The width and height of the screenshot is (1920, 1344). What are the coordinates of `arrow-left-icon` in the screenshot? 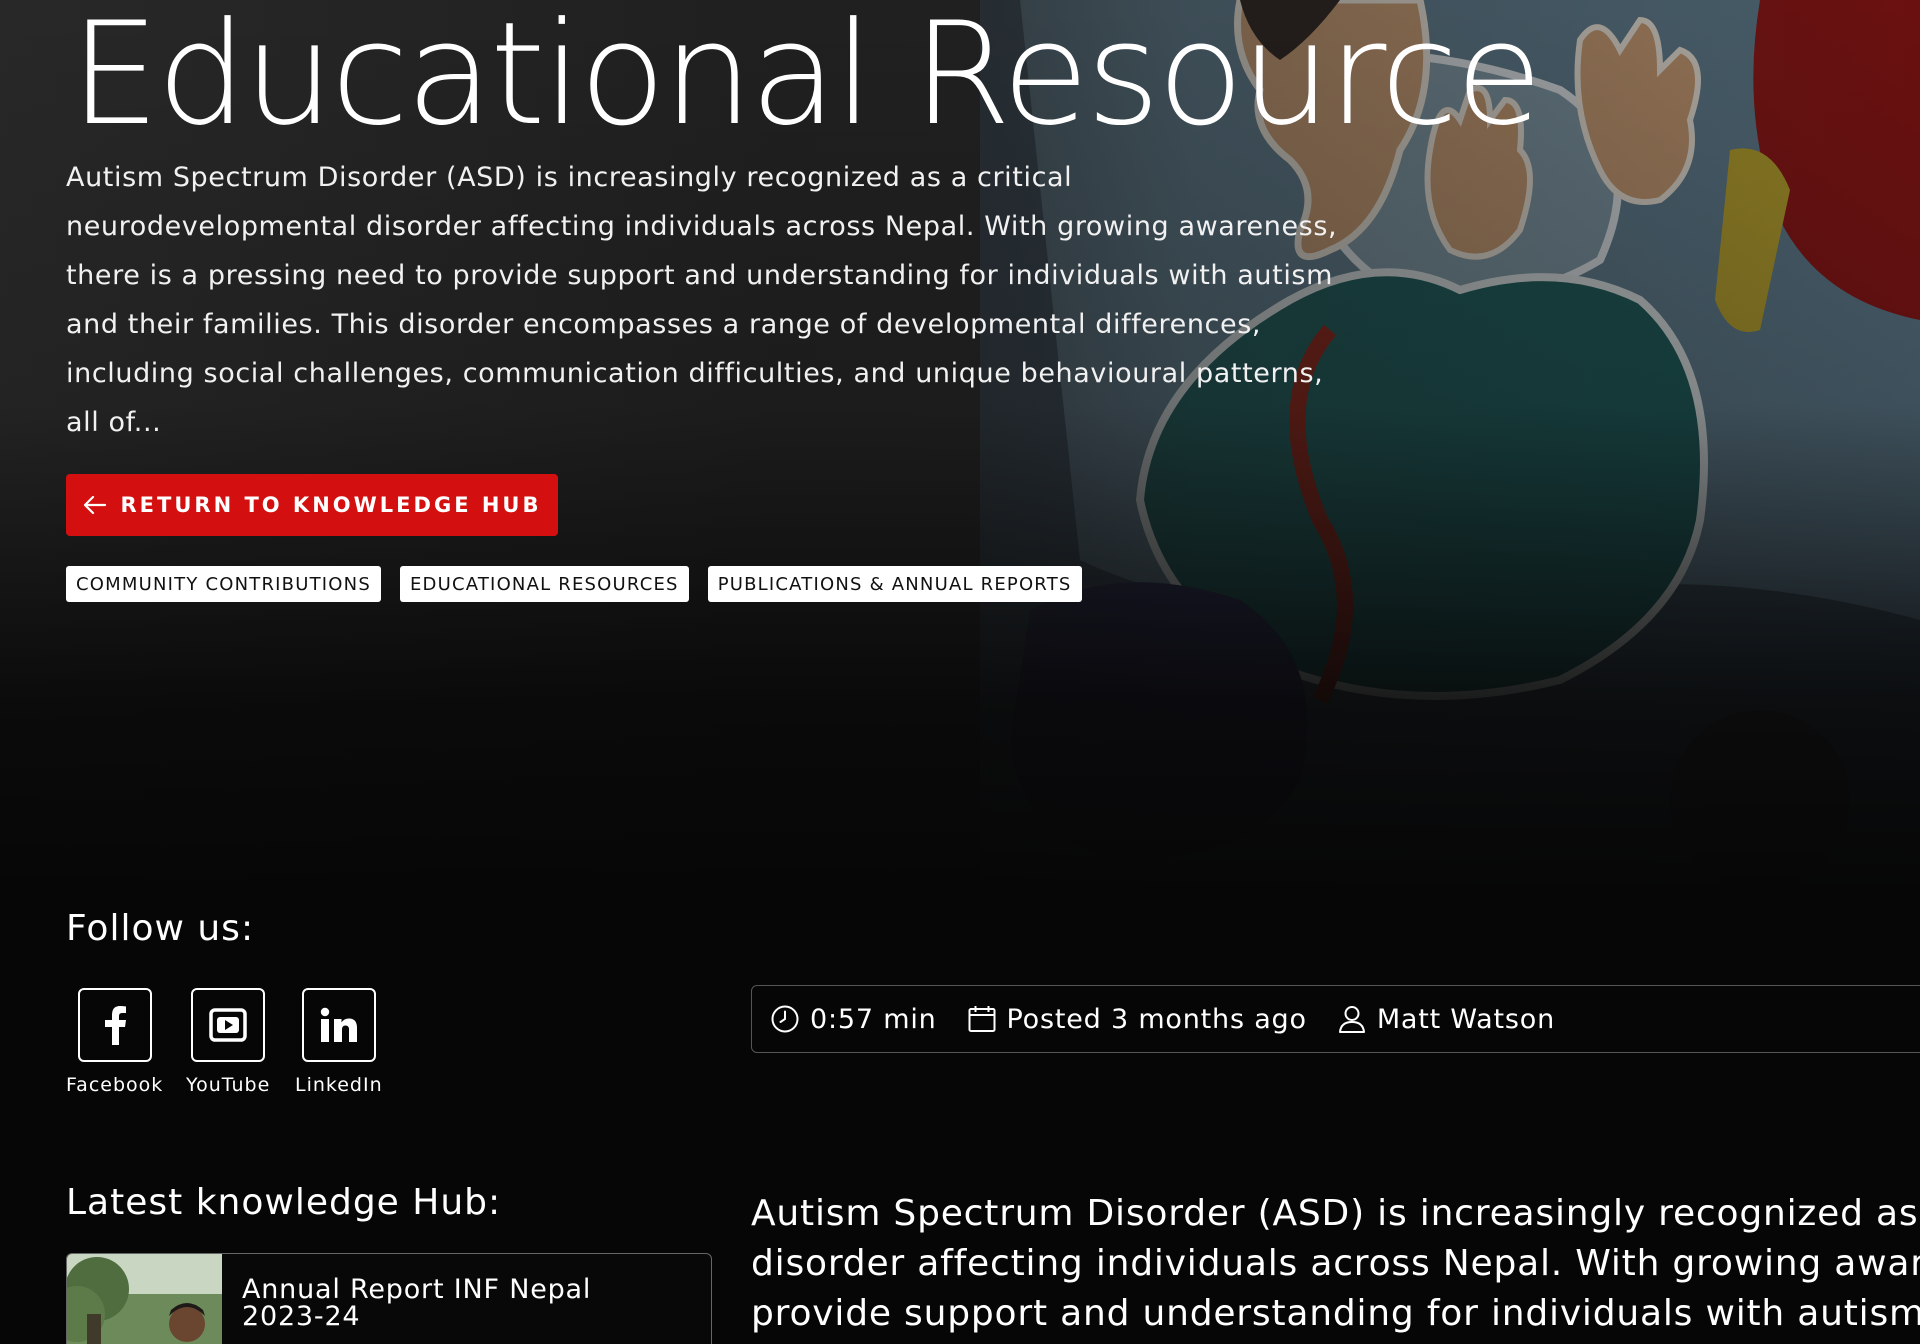 It's located at (94, 505).